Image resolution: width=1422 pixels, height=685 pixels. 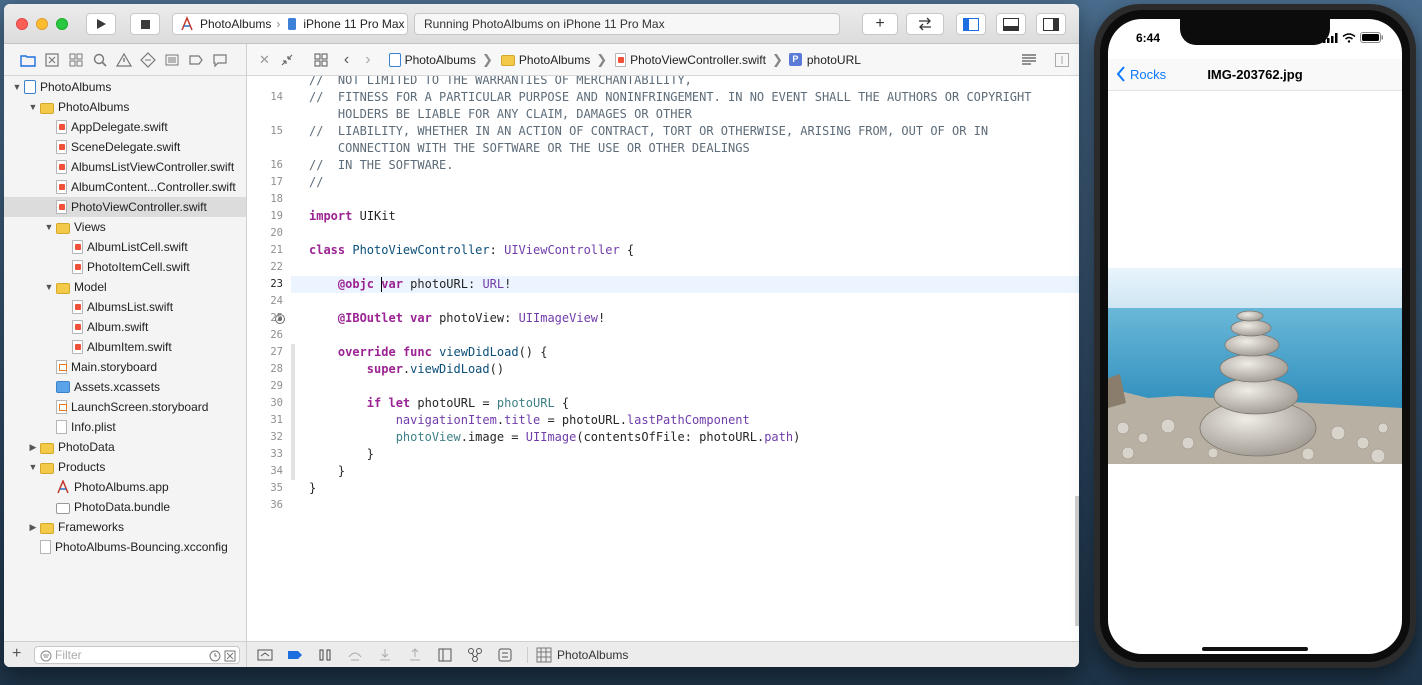 What do you see at coordinates (125, 127) in the screenshot?
I see `navigator-item: AppDelegate.swift` at bounding box center [125, 127].